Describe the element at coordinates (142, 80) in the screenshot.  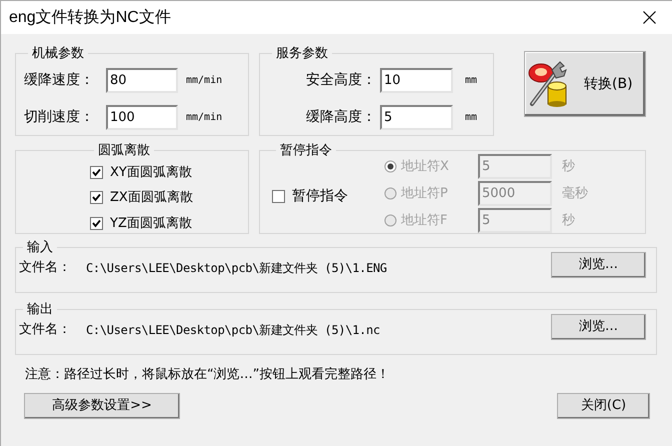
I see `input-field: 80` at that location.